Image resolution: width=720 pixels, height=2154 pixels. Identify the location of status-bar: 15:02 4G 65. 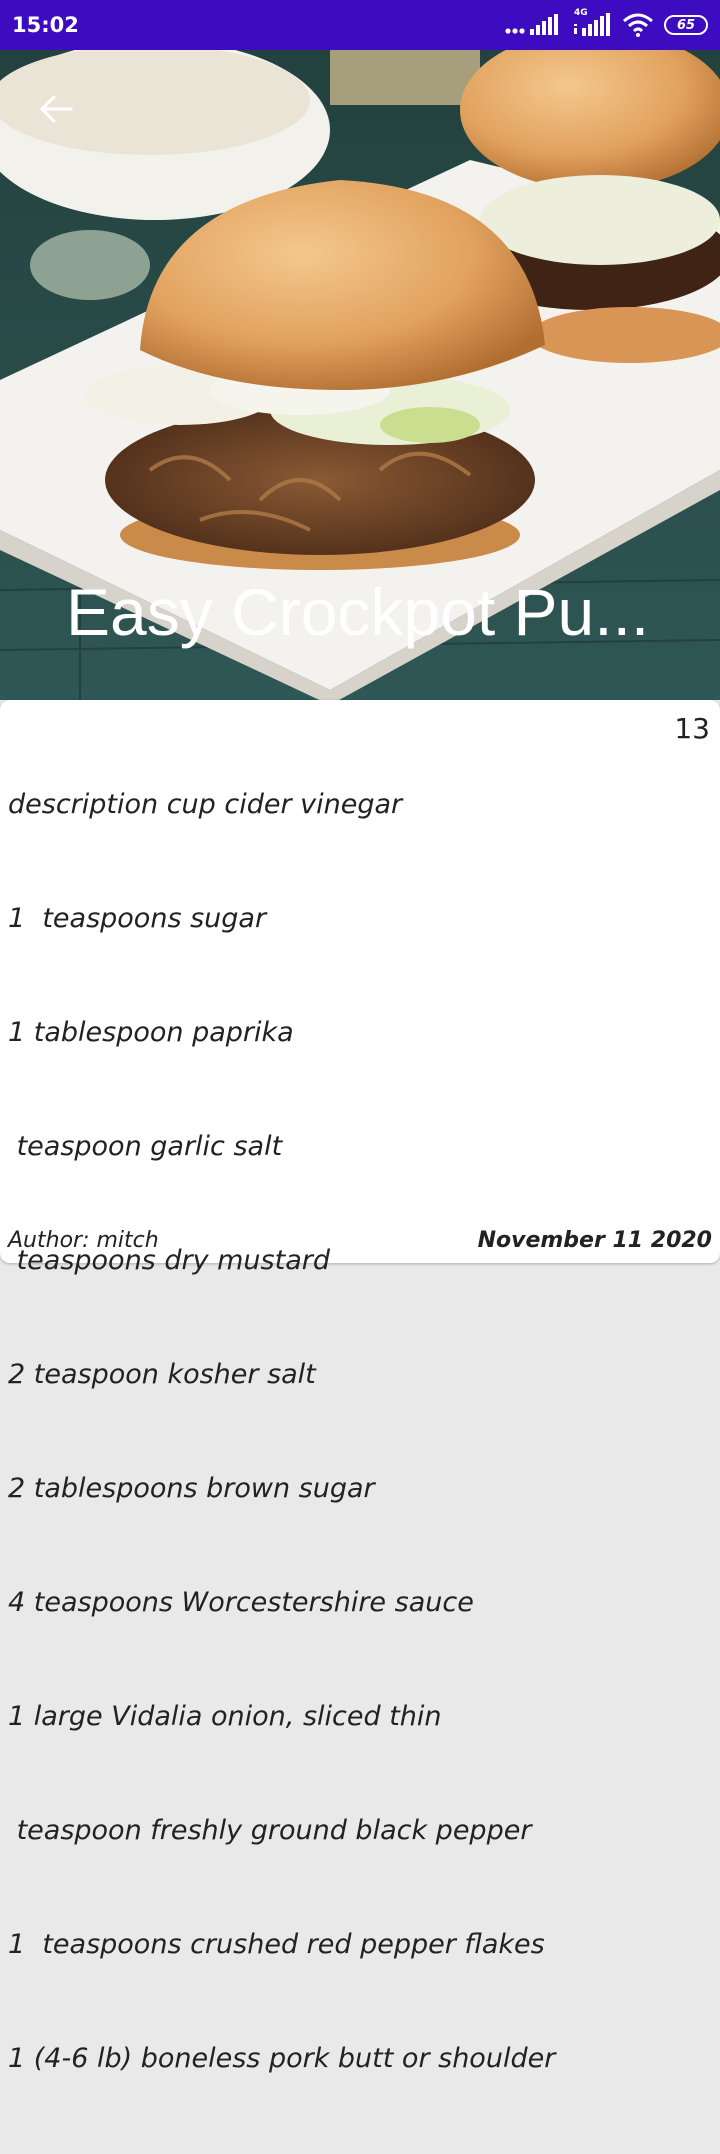
(360, 25).